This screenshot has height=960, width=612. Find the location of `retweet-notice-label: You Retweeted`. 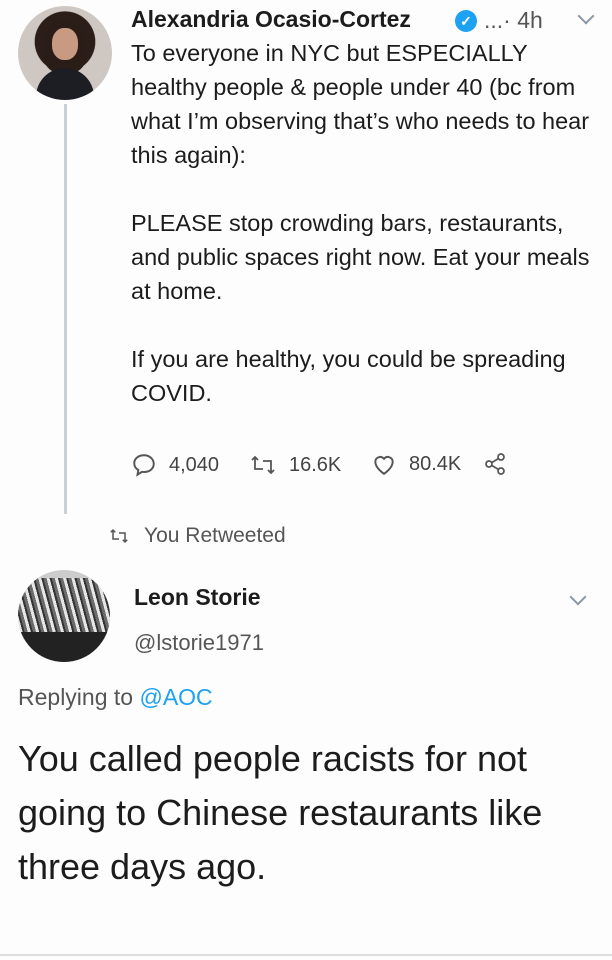

retweet-notice-label: You Retweeted is located at coordinates (215, 535).